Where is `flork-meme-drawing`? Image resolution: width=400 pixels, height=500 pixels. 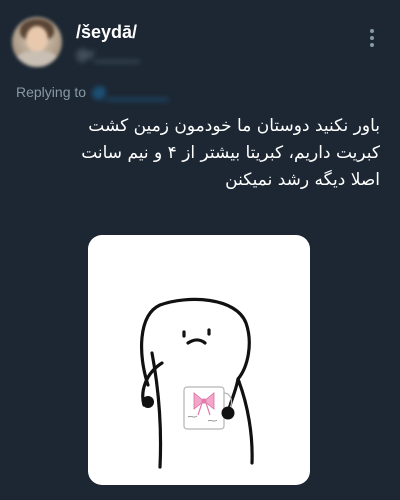 flork-meme-drawing is located at coordinates (196, 383).